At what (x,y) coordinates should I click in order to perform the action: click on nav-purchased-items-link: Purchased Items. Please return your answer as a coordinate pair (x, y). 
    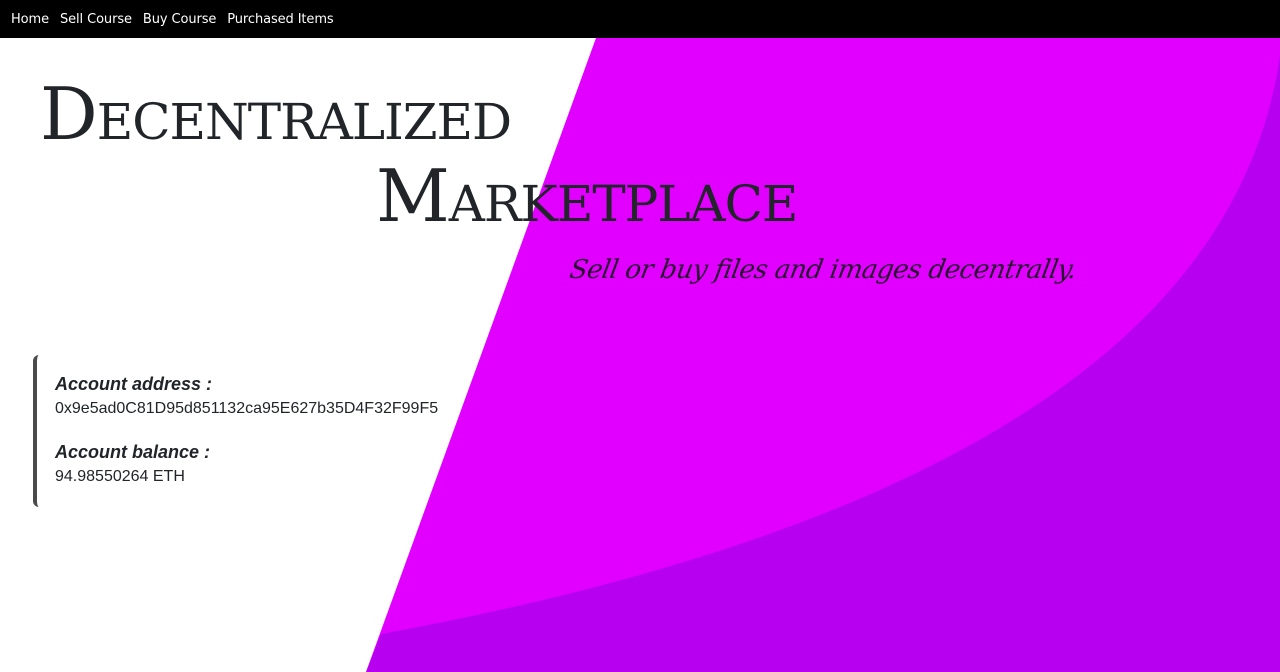
    Looking at the image, I should click on (280, 19).